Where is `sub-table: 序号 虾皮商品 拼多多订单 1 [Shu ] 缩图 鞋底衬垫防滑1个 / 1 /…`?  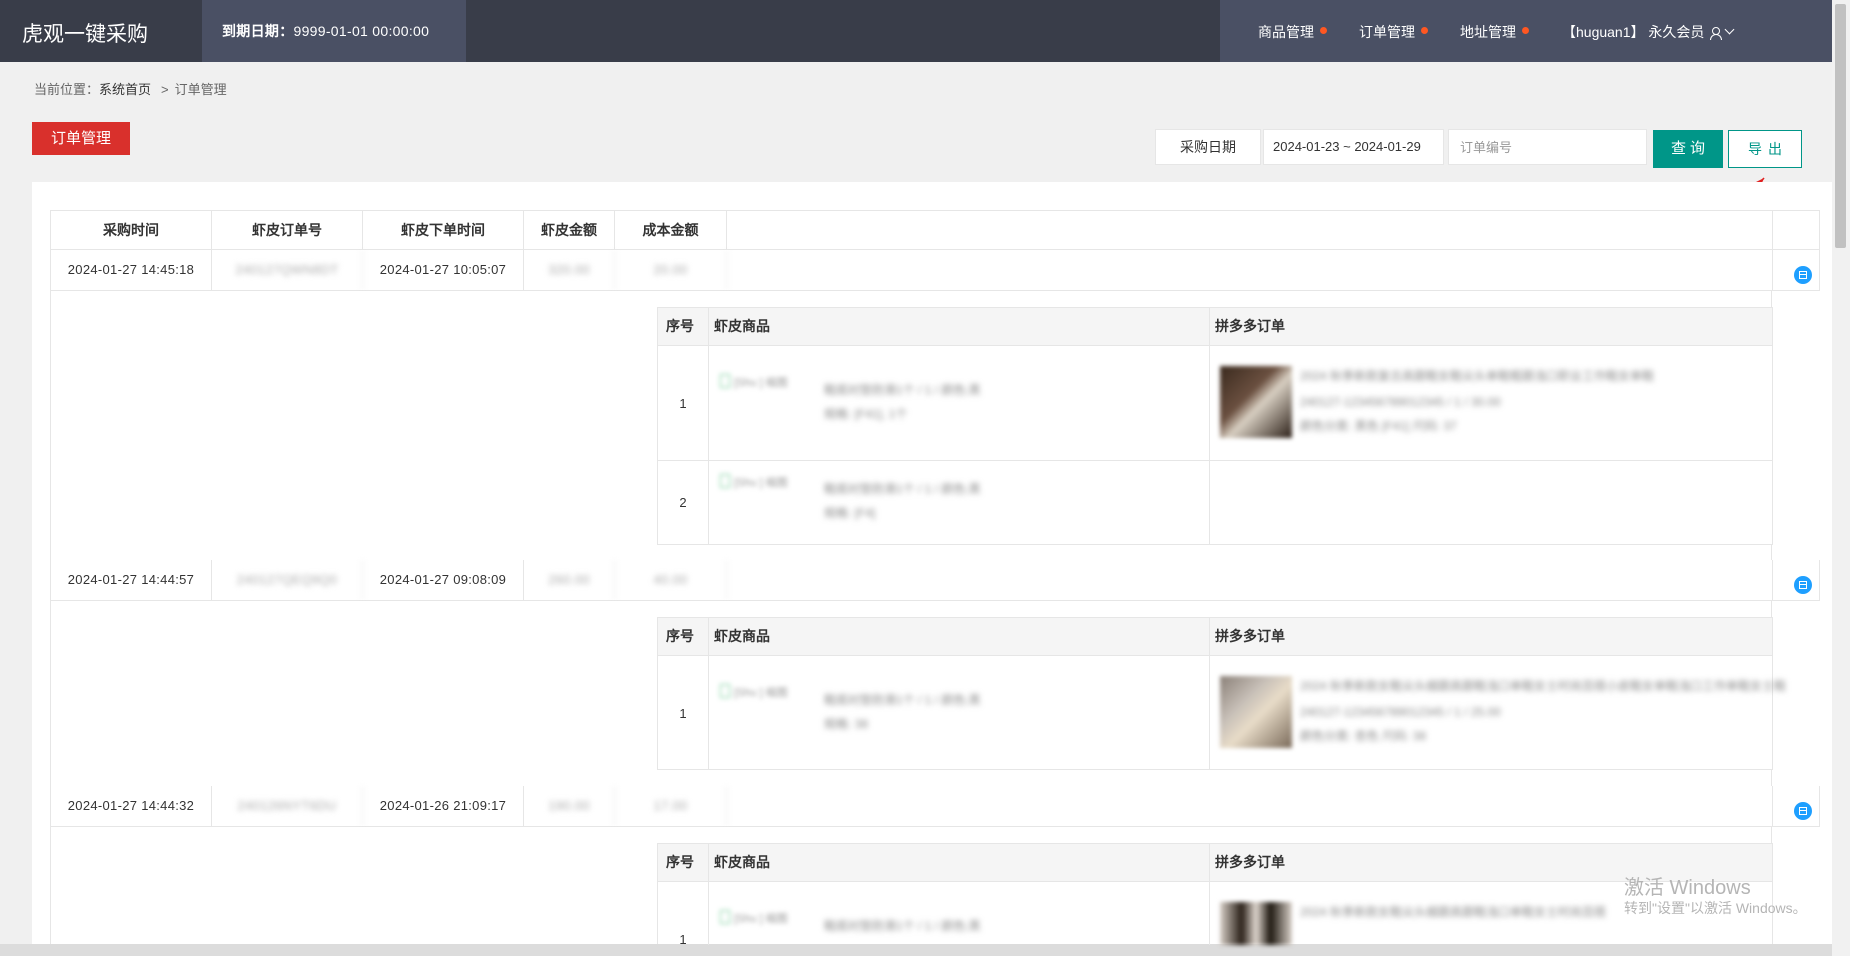 sub-table: 序号 虾皮商品 拼多多订单 1 [Shu ] 缩图 鞋底衬垫防滑1个 / 1 /… is located at coordinates (1215, 895).